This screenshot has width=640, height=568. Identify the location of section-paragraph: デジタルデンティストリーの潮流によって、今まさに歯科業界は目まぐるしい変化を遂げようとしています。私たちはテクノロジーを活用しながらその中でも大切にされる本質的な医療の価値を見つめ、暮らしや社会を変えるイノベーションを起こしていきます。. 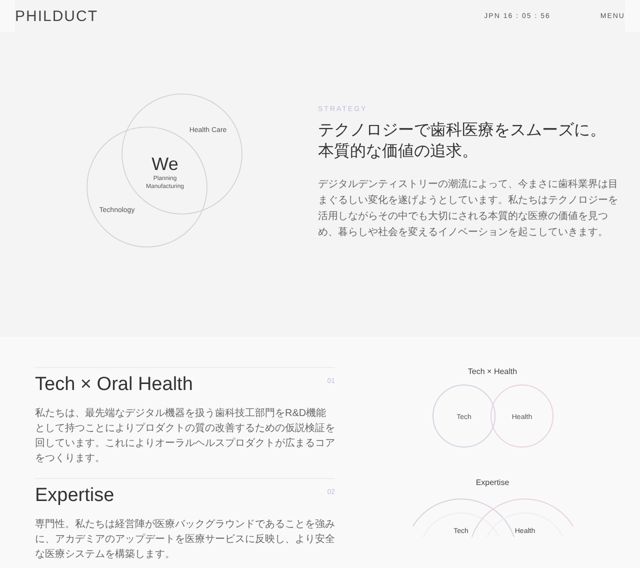
(468, 209).